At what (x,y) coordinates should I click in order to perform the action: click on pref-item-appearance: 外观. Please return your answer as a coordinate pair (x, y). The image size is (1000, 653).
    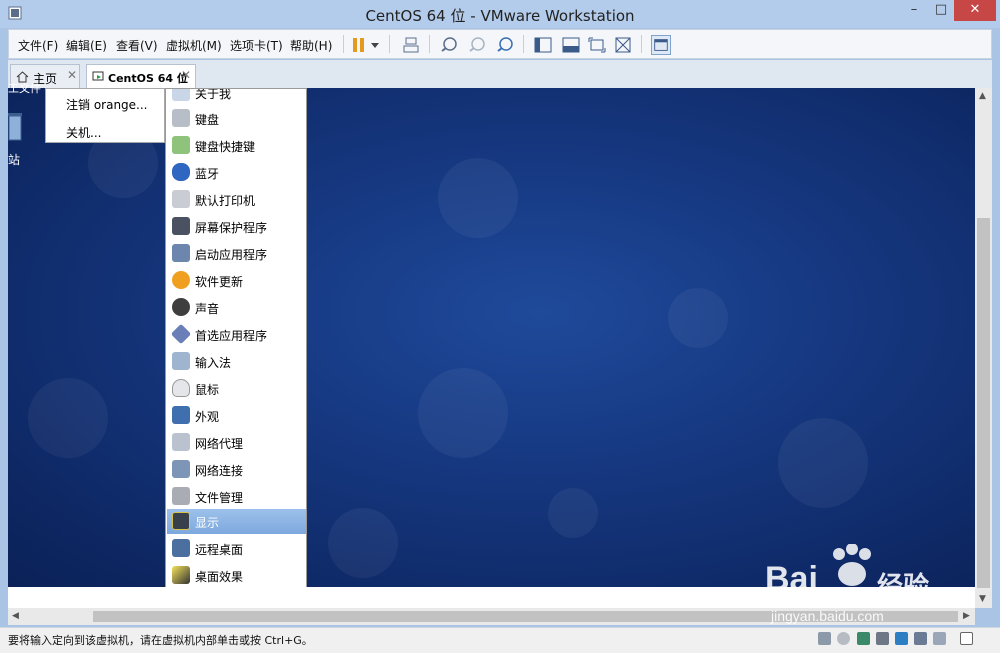
    Looking at the image, I should click on (236, 415).